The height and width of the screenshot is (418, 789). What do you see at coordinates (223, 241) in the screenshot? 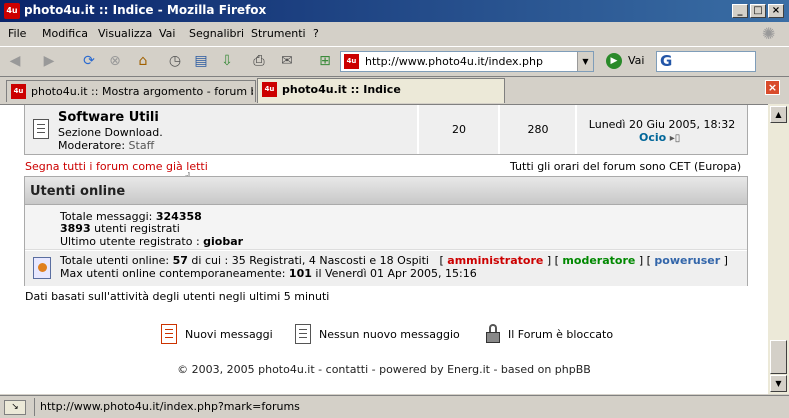
I see `last-registered-user-link: giobar` at bounding box center [223, 241].